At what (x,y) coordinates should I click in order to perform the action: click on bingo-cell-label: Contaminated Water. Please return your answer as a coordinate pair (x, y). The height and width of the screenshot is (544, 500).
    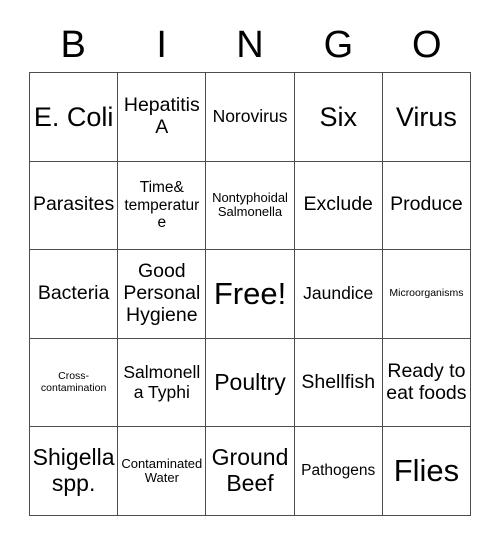
    Looking at the image, I should click on (162, 470).